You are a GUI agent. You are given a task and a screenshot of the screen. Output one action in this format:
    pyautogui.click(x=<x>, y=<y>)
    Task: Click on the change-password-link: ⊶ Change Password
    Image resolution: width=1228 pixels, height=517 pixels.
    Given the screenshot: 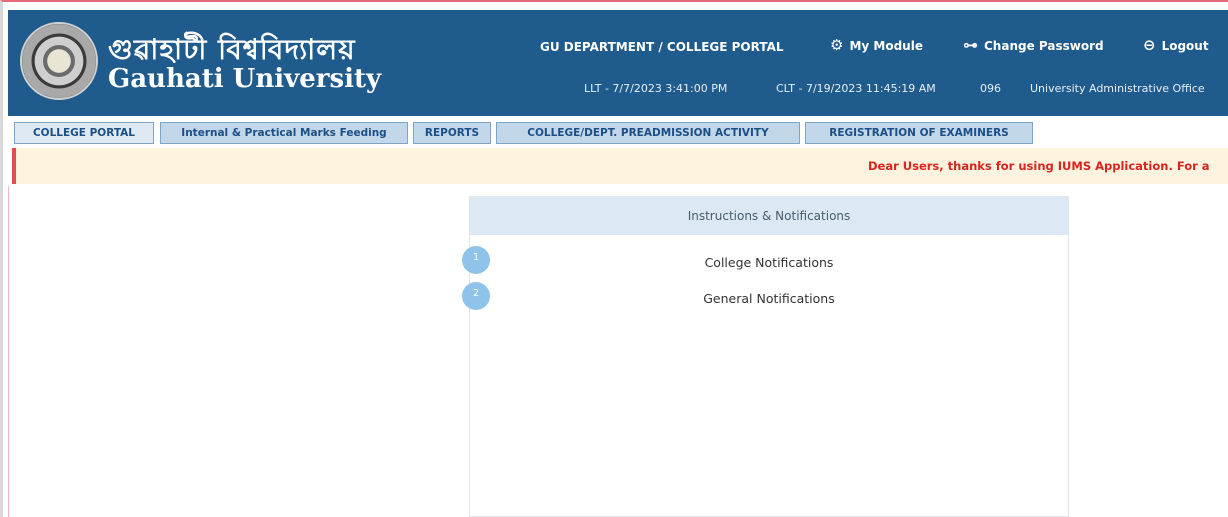 What is the action you would take?
    pyautogui.click(x=1033, y=45)
    